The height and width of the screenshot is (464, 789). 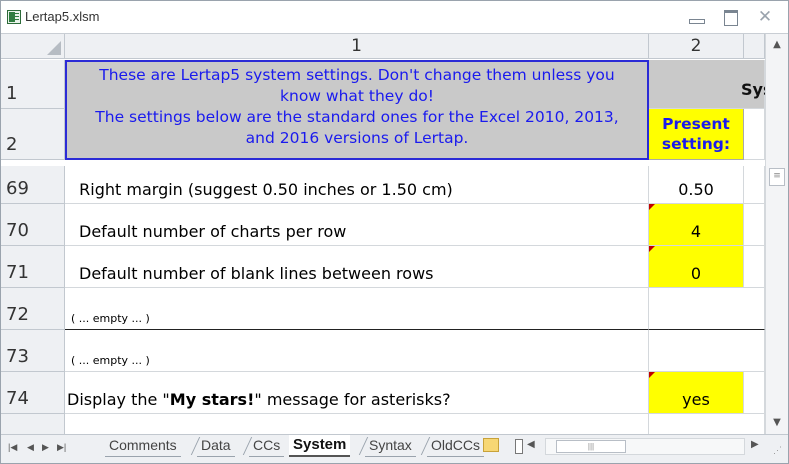 I want to click on scroll-down-arrow-icon: ▼, so click(x=777, y=424).